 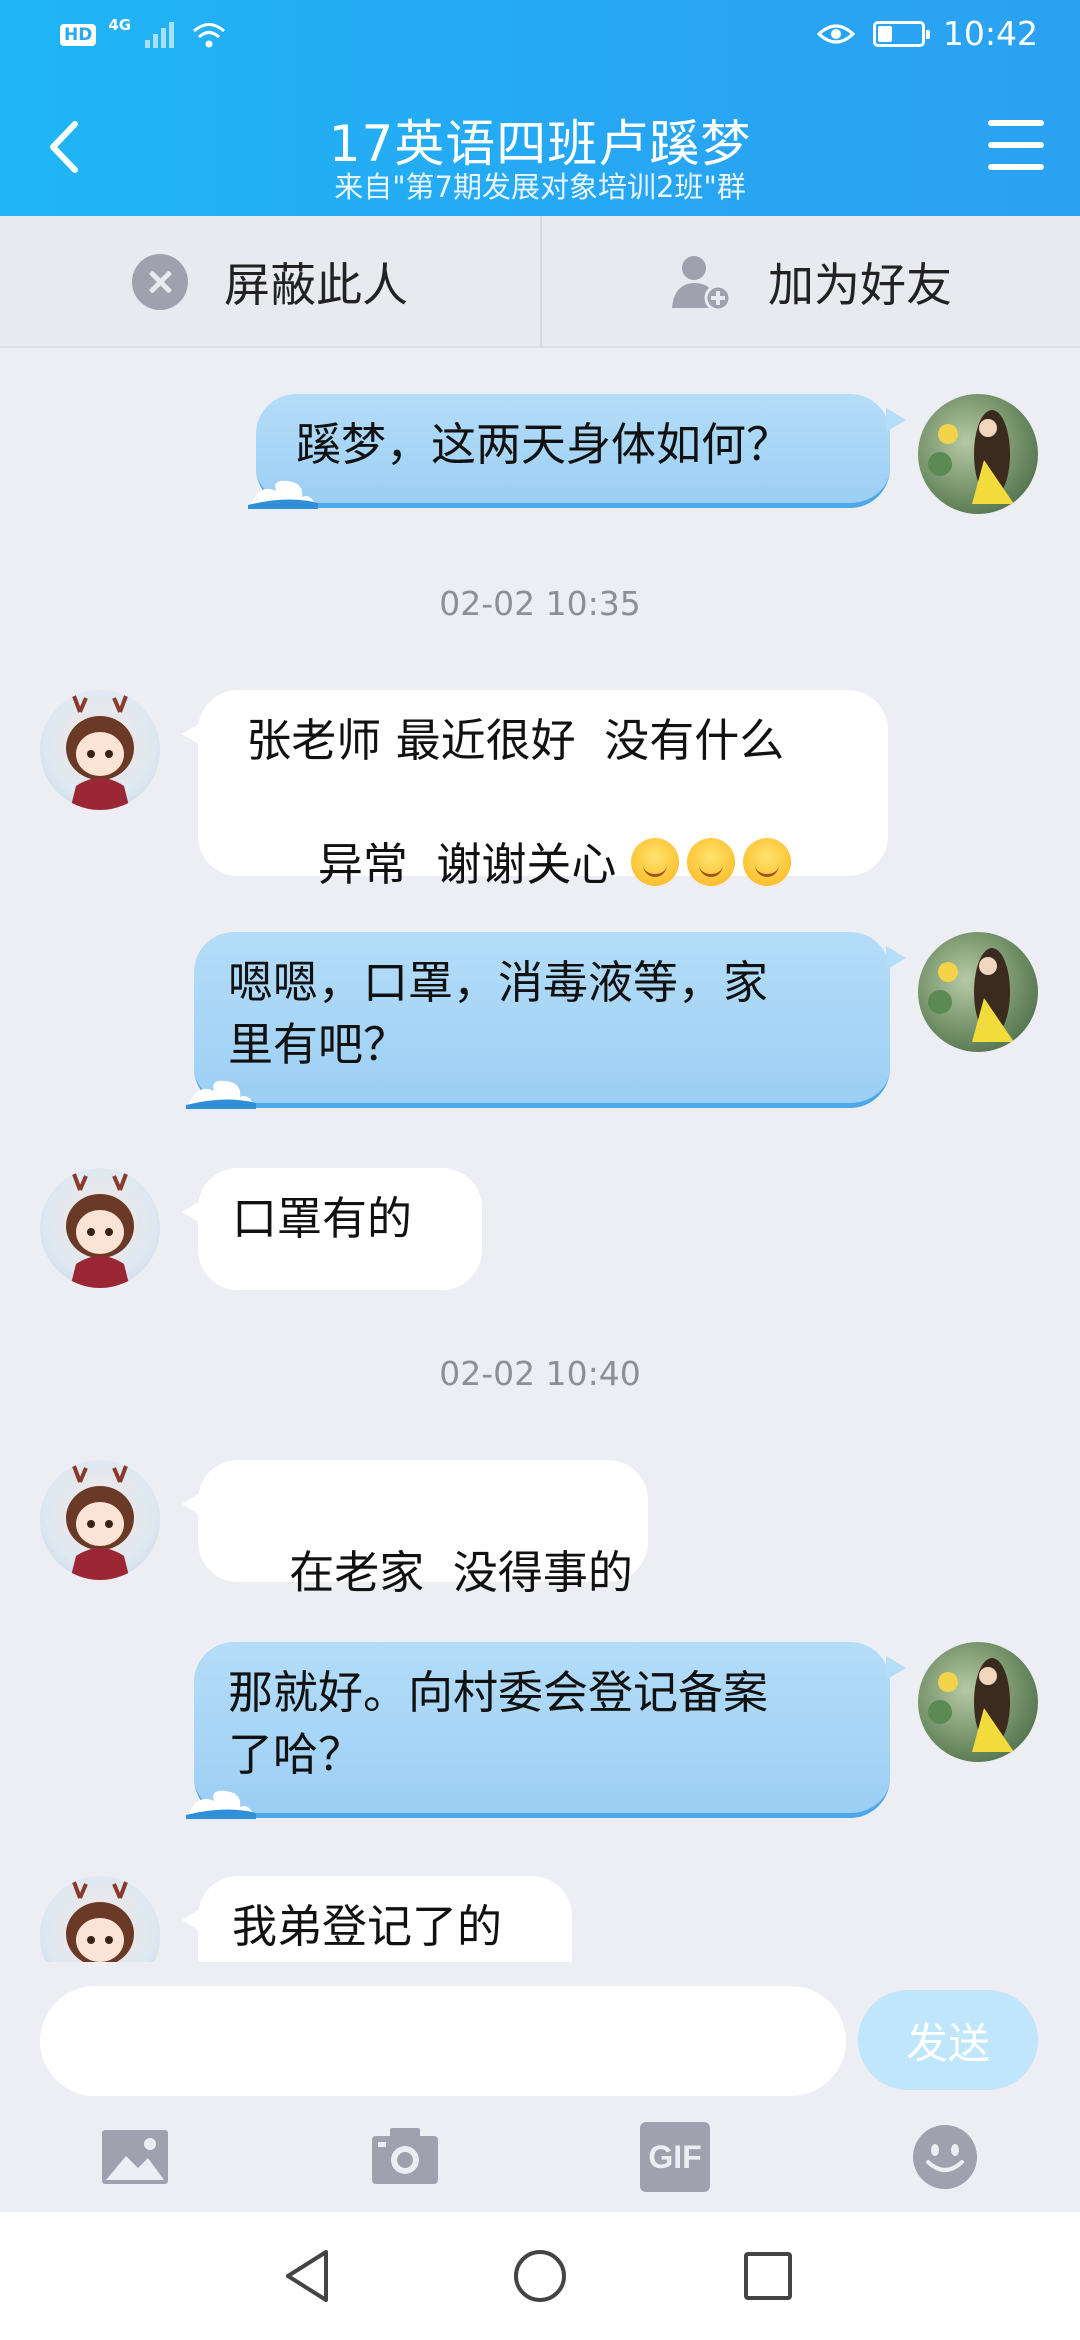 What do you see at coordinates (120, 25) in the screenshot?
I see `network-type: 4G` at bounding box center [120, 25].